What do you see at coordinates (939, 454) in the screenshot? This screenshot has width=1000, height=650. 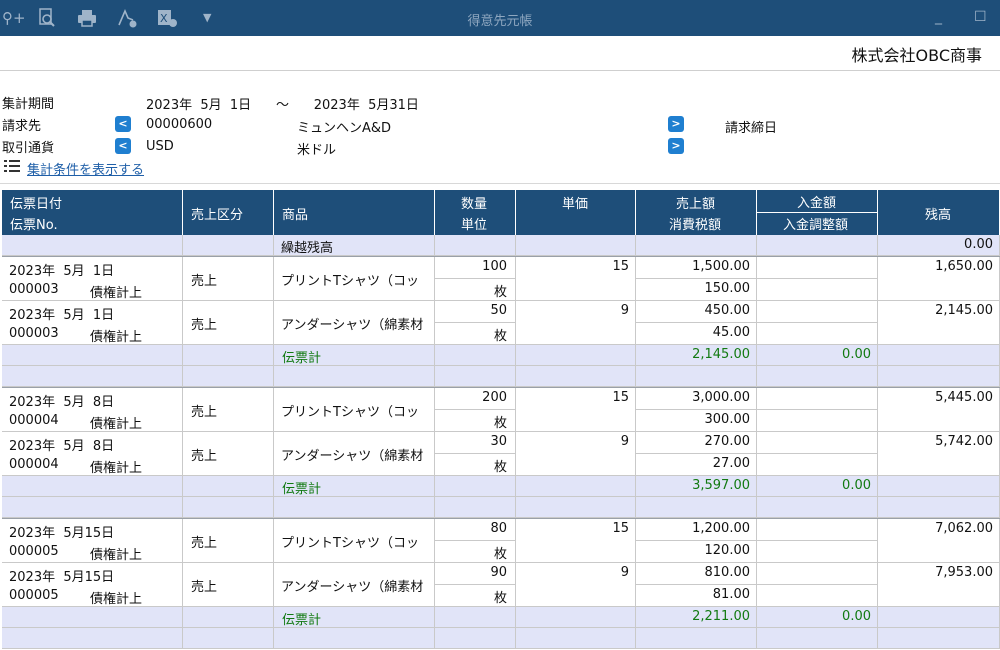 I see `table-row-balance: 5,742.00` at bounding box center [939, 454].